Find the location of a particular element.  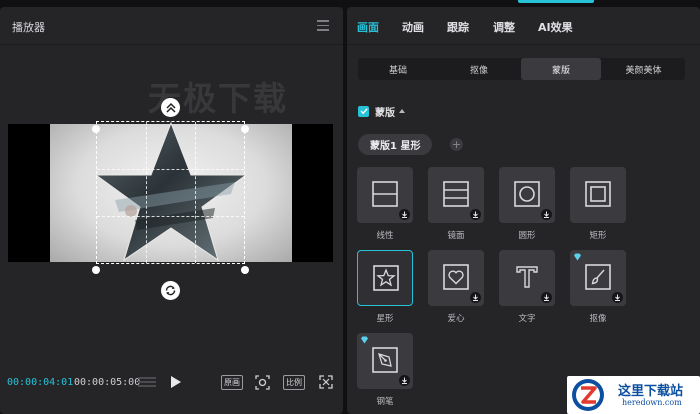

subtab-beauty: 美颜美体 is located at coordinates (643, 69).